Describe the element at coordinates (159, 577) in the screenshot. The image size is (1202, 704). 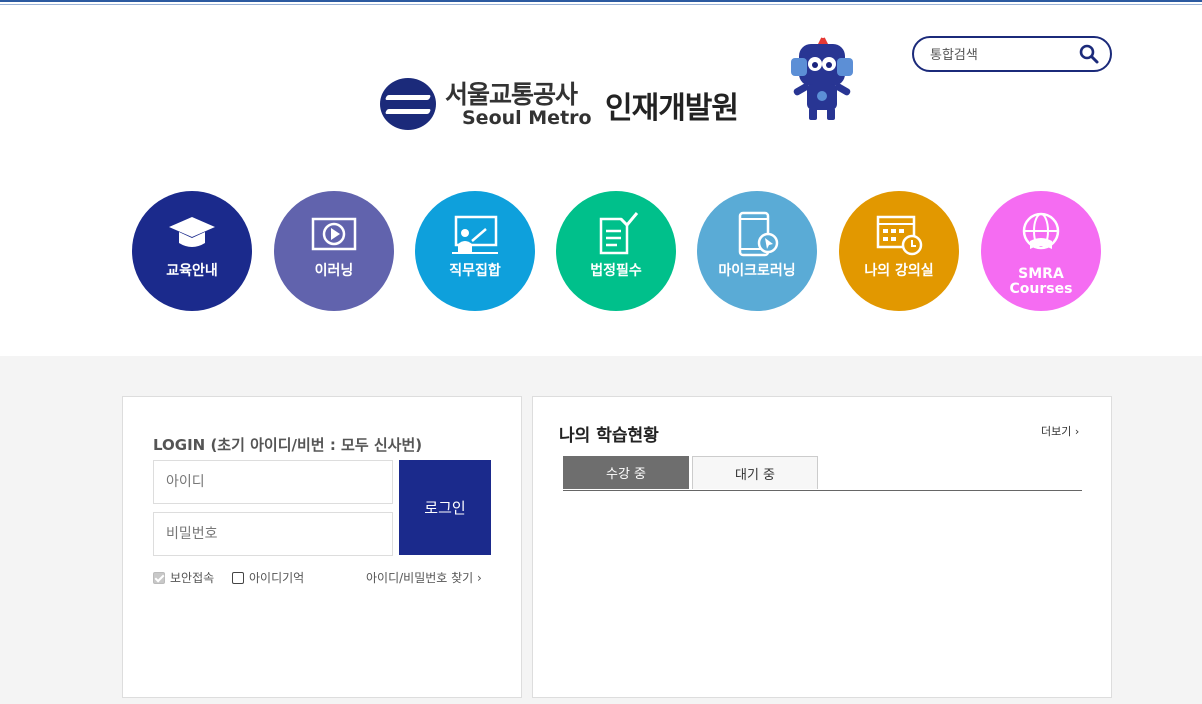
I see `secure-login-checkbox` at that location.